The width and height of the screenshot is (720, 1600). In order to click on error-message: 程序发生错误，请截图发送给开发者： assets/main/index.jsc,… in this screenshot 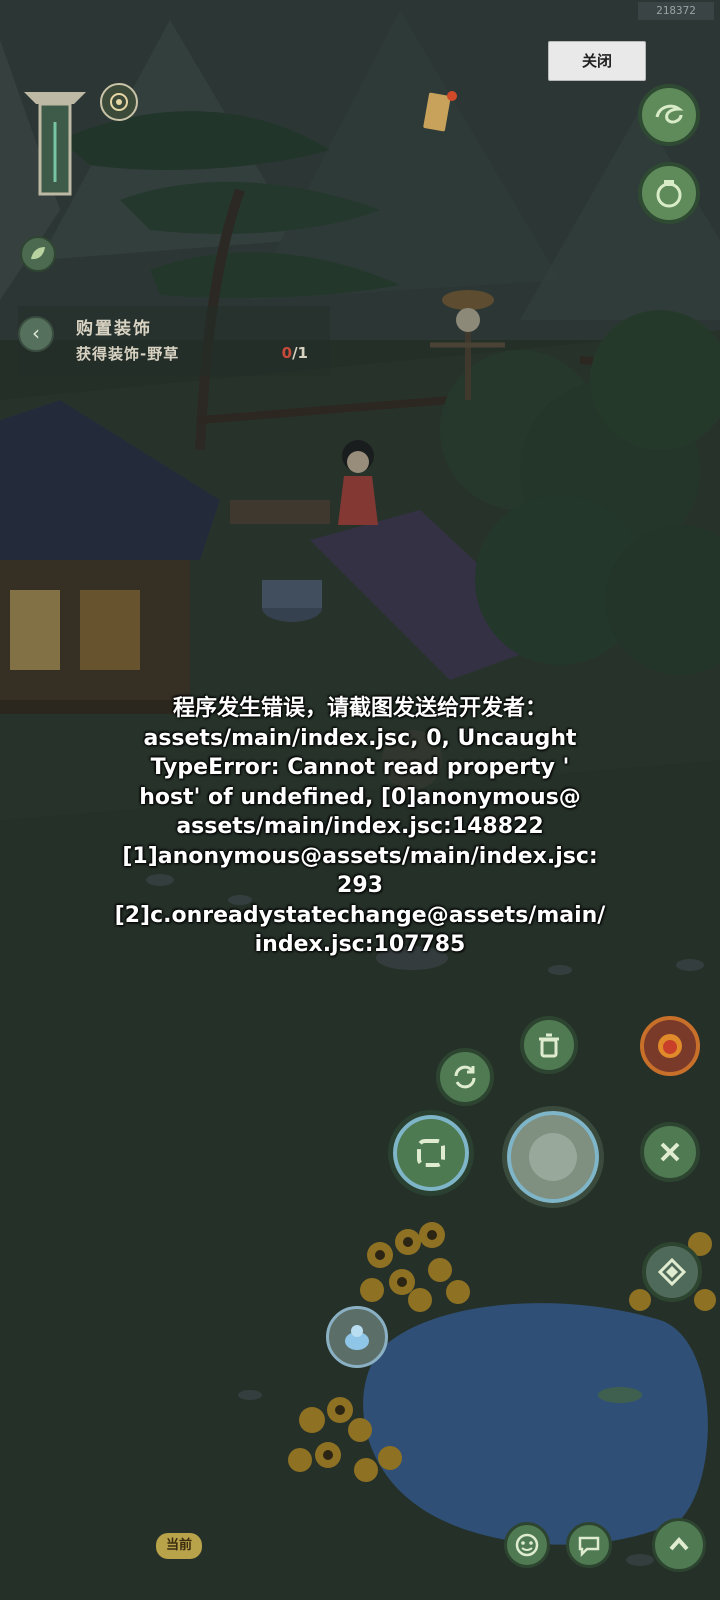, I will do `click(360, 827)`.